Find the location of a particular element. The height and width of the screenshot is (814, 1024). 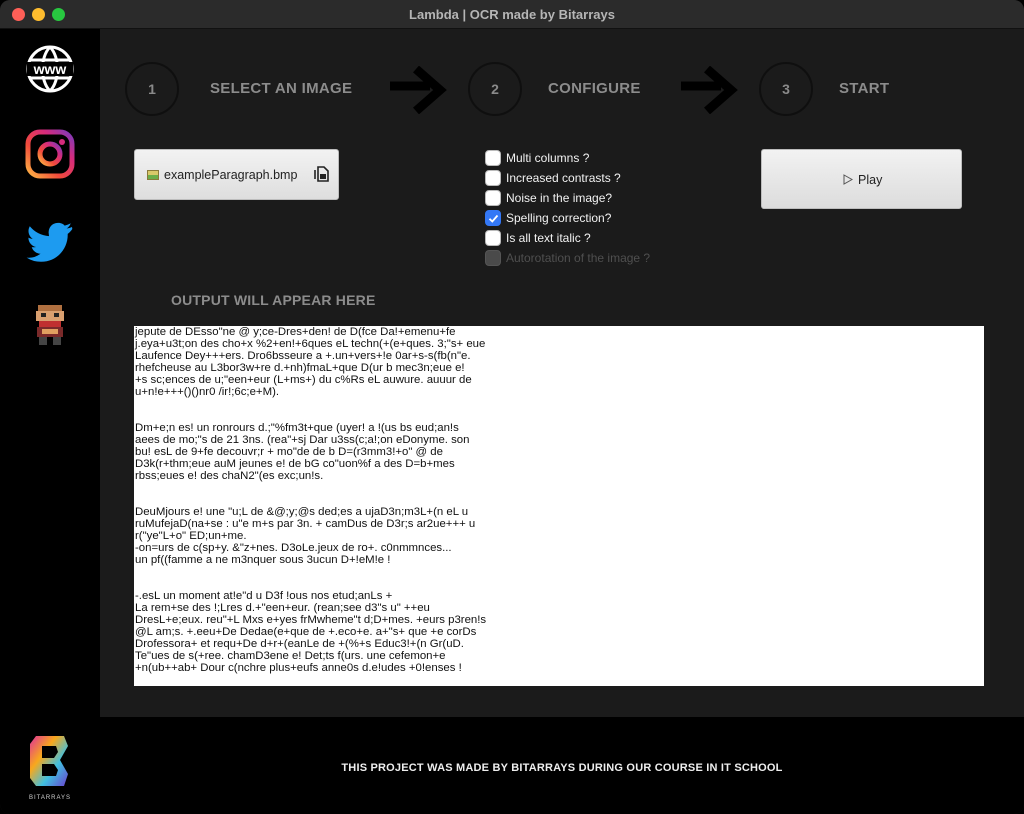

window-title: Lambda | OCR made by Bitarrays is located at coordinates (512, 14).